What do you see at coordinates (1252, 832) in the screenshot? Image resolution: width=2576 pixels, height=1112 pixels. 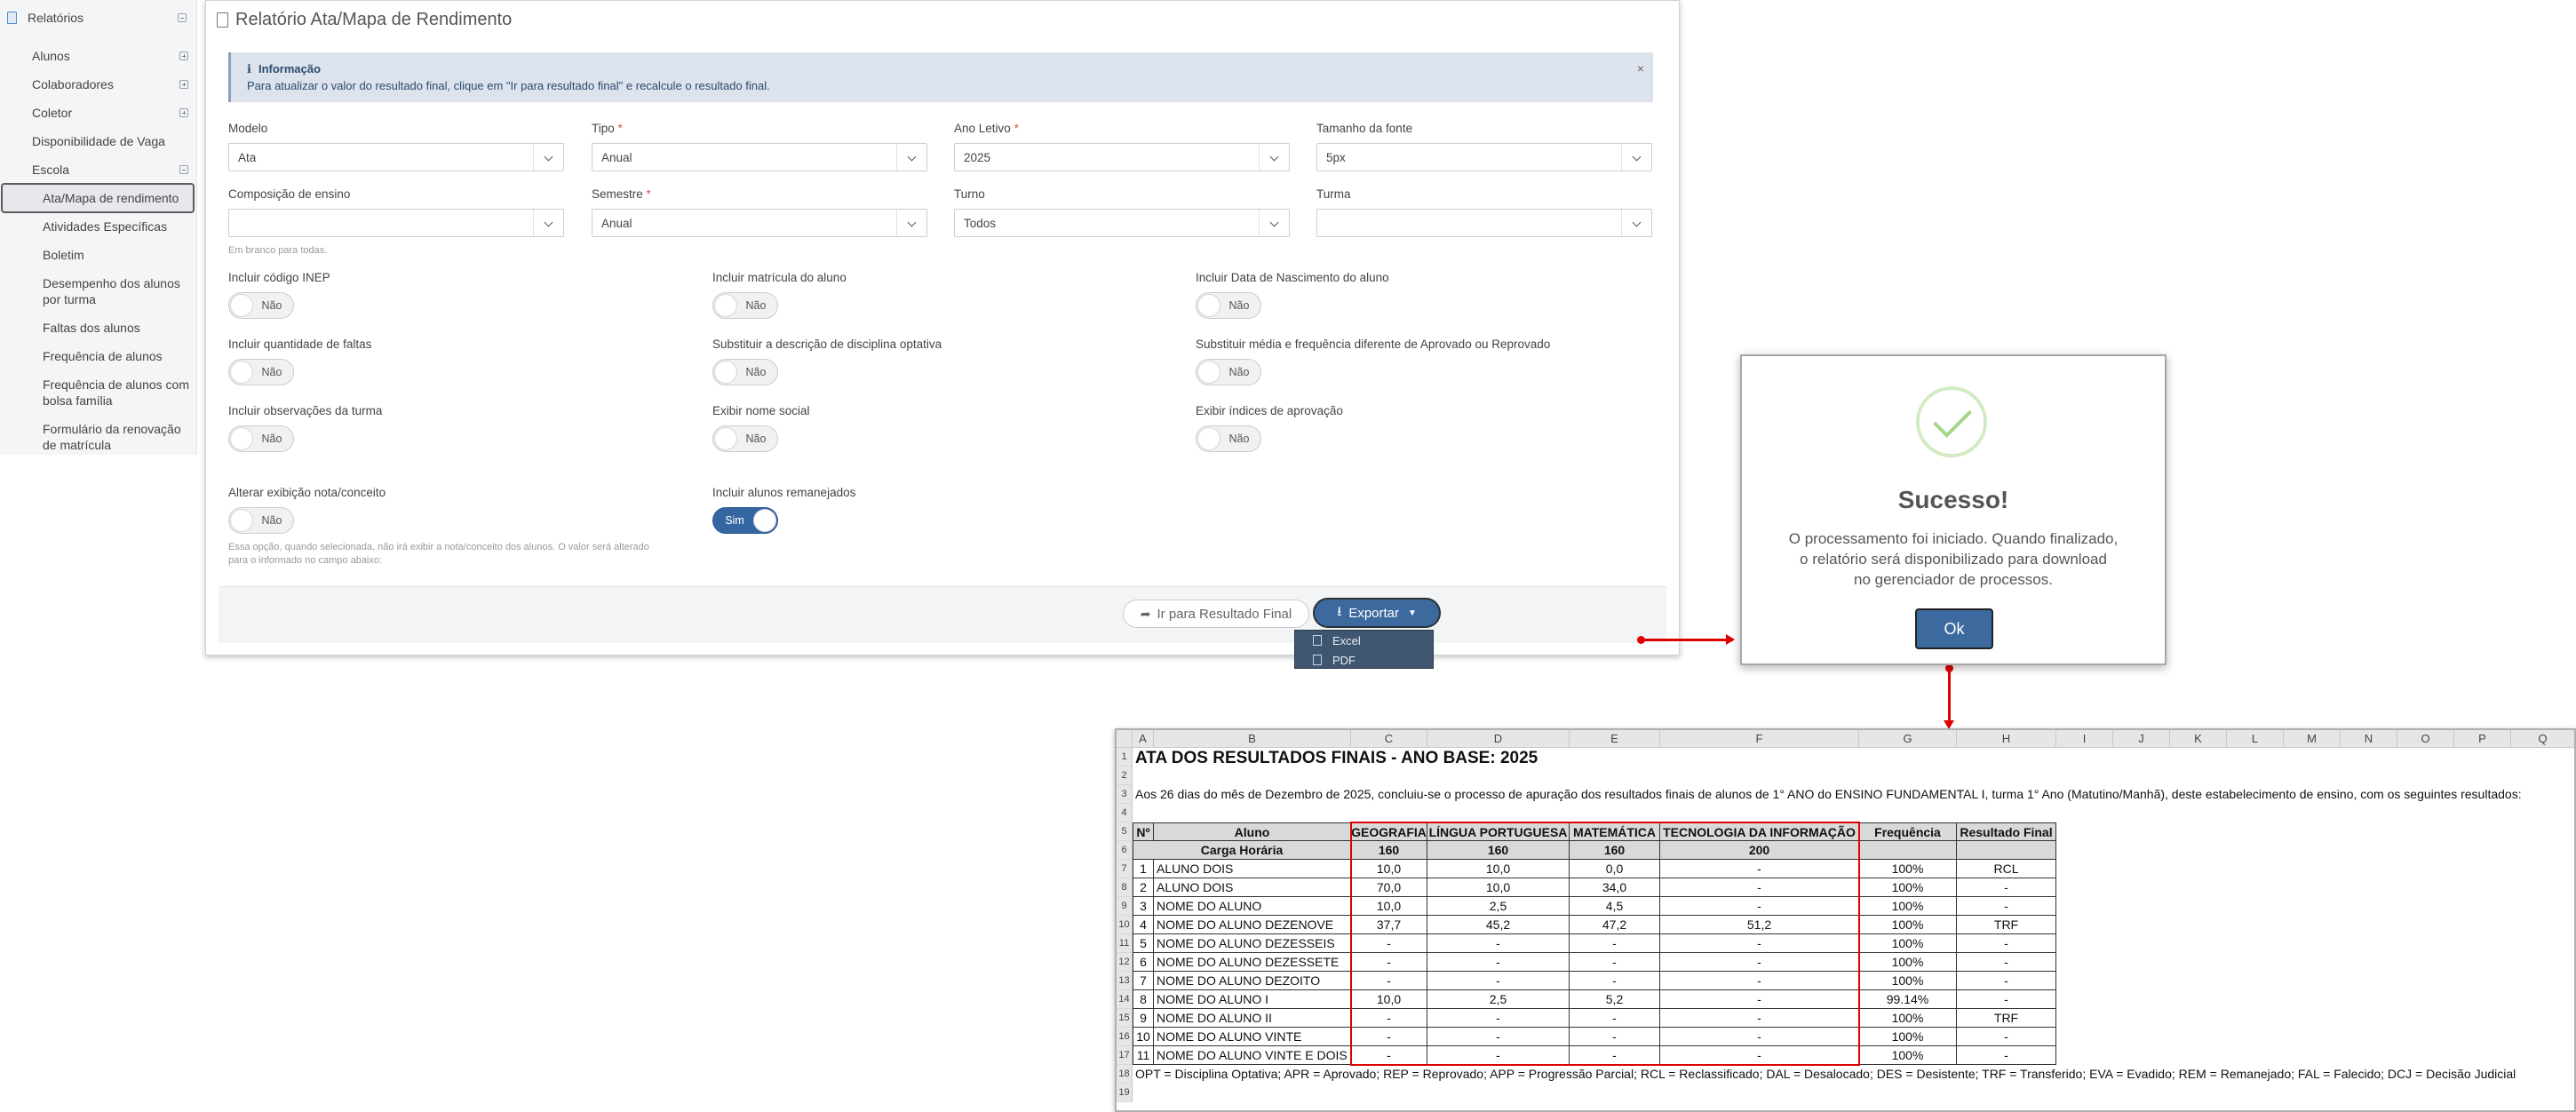 I see `sheet-header-cell: Aluno` at bounding box center [1252, 832].